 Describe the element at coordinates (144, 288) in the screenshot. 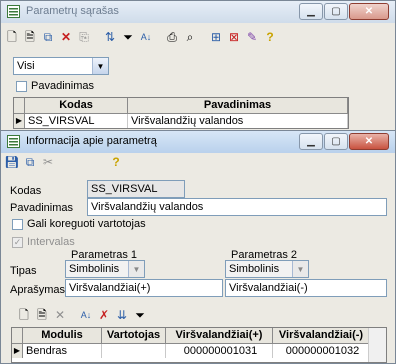

I see `aprasymas1-field: Viršvalandžiai(+)` at that location.